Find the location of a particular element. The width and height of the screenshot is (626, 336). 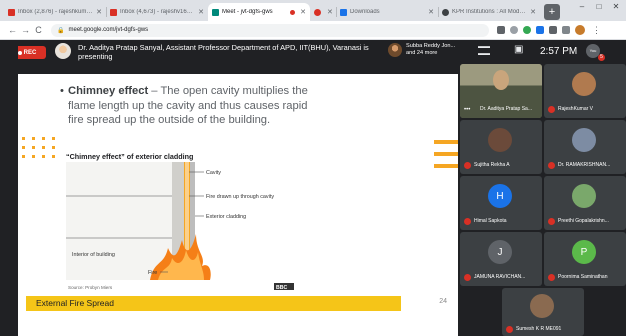

gmail-icon is located at coordinates (113, 12).